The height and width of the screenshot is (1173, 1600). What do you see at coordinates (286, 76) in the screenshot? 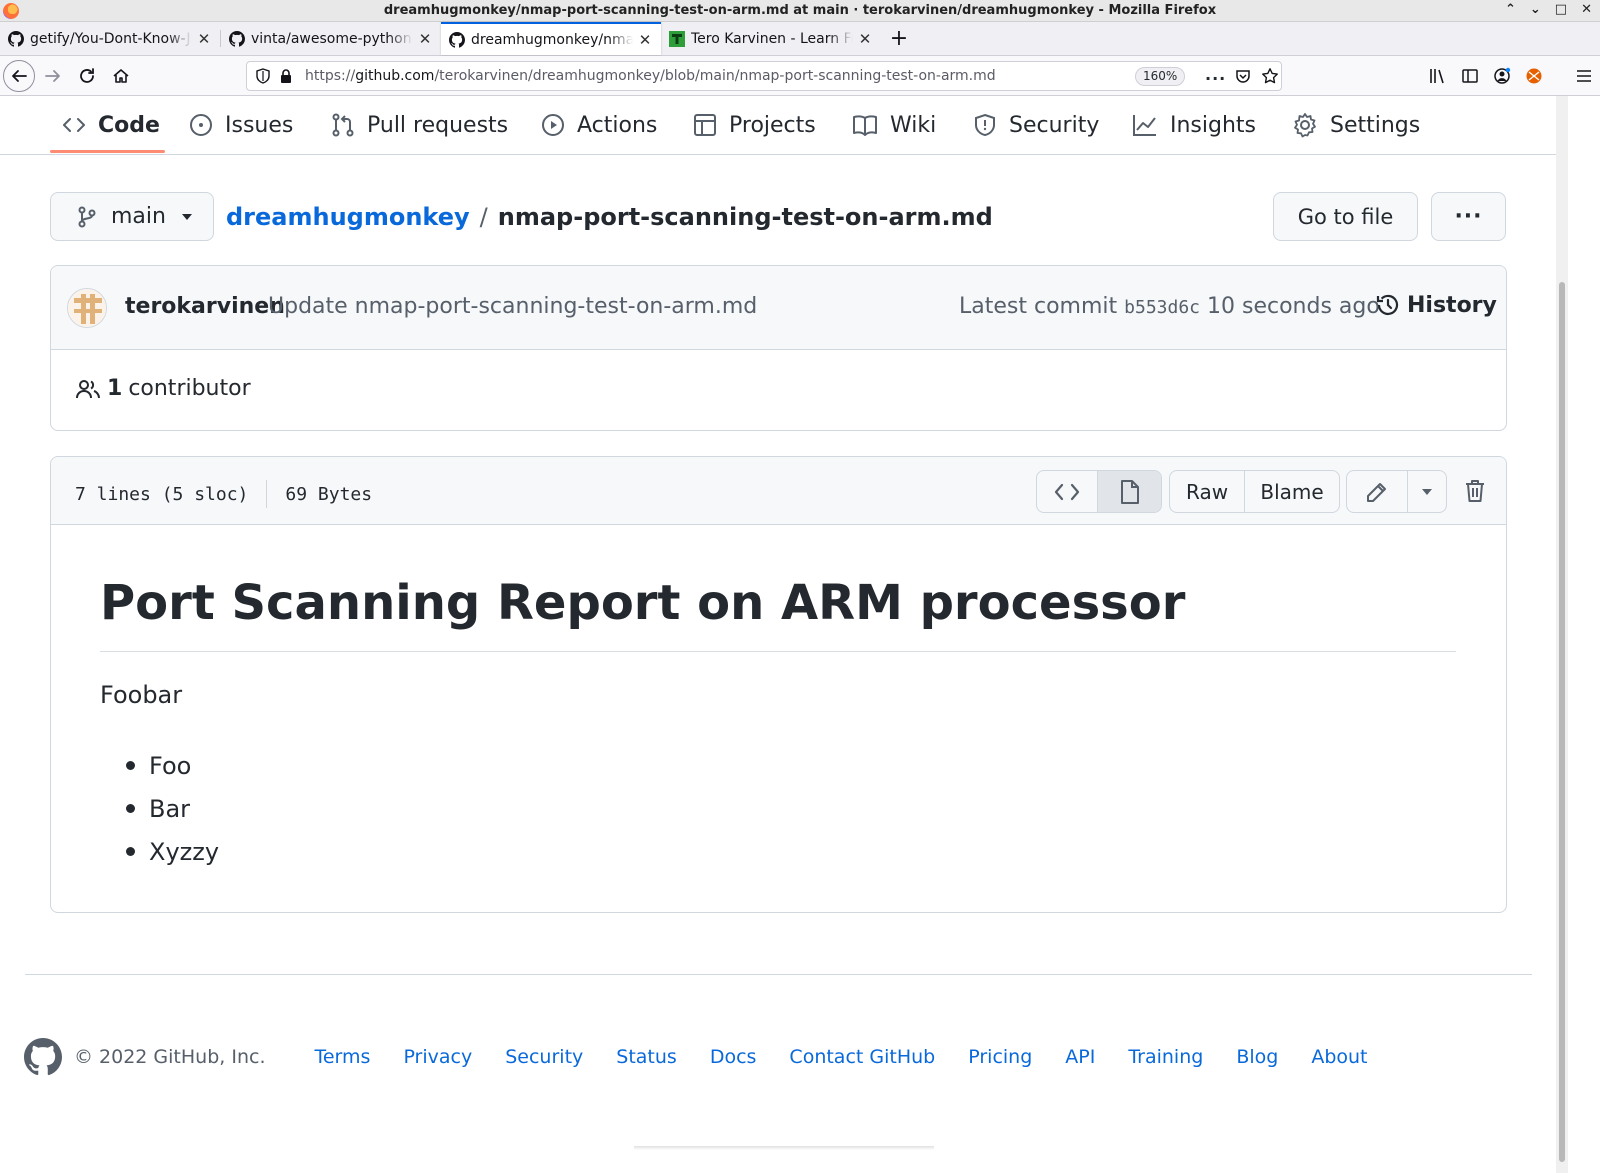
I see `lock-icon` at bounding box center [286, 76].